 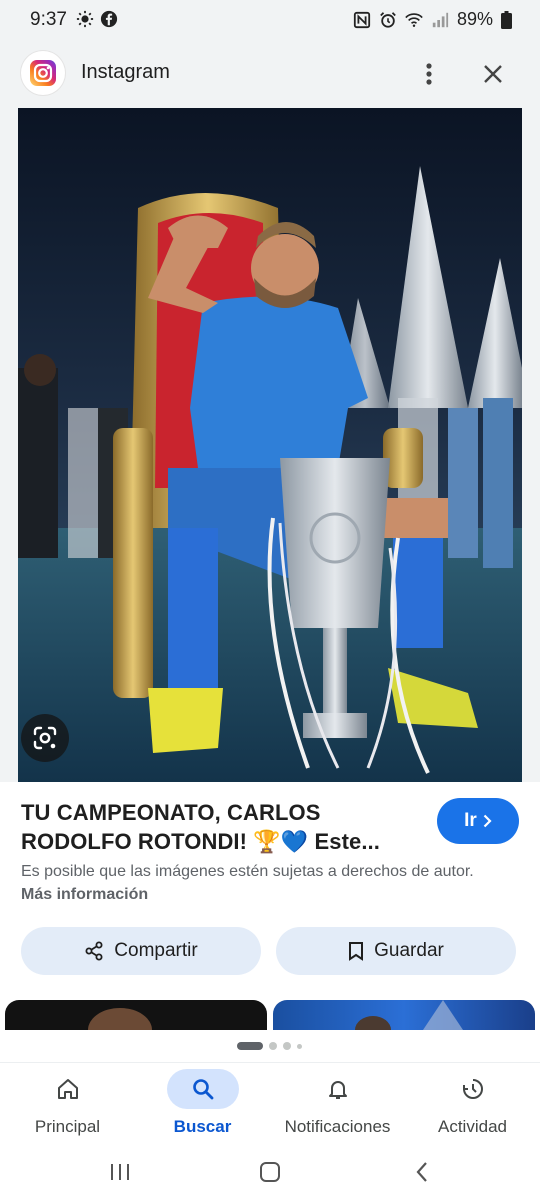 I want to click on nfc-icon, so click(x=362, y=19).